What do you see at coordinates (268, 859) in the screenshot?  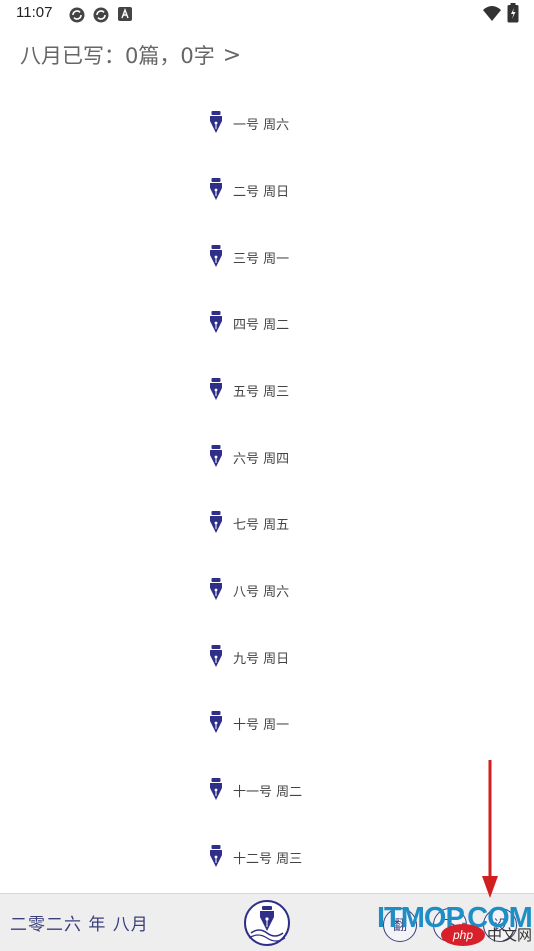 I see `day-label: 十二号 周三` at bounding box center [268, 859].